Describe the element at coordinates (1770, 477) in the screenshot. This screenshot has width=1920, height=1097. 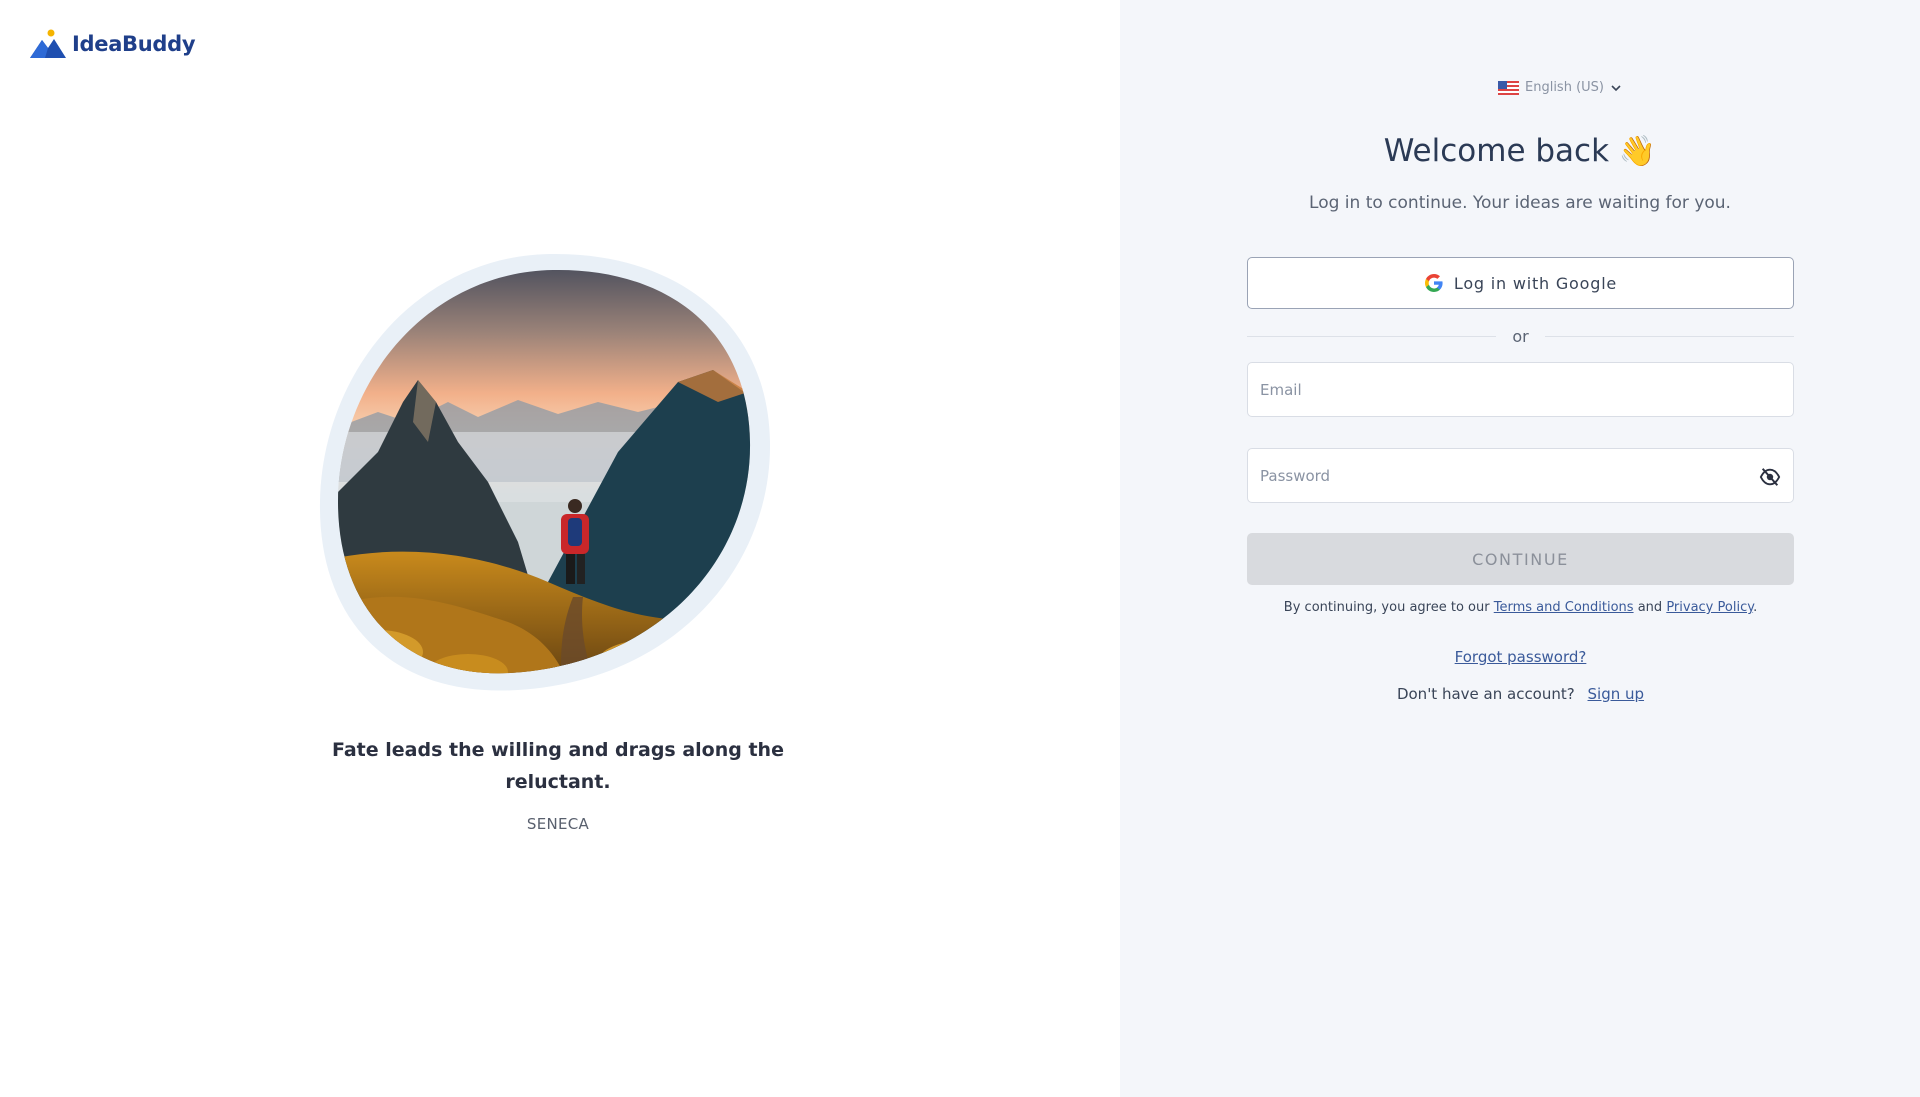
I see `eye-off-icon` at that location.